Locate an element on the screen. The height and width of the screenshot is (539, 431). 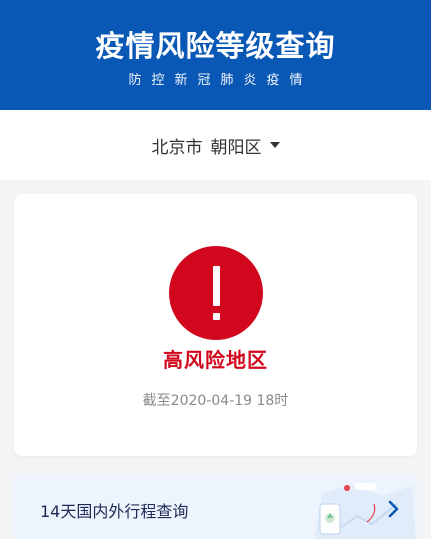
trip-query-label: 14天国内外行程查询 is located at coordinates (114, 511).